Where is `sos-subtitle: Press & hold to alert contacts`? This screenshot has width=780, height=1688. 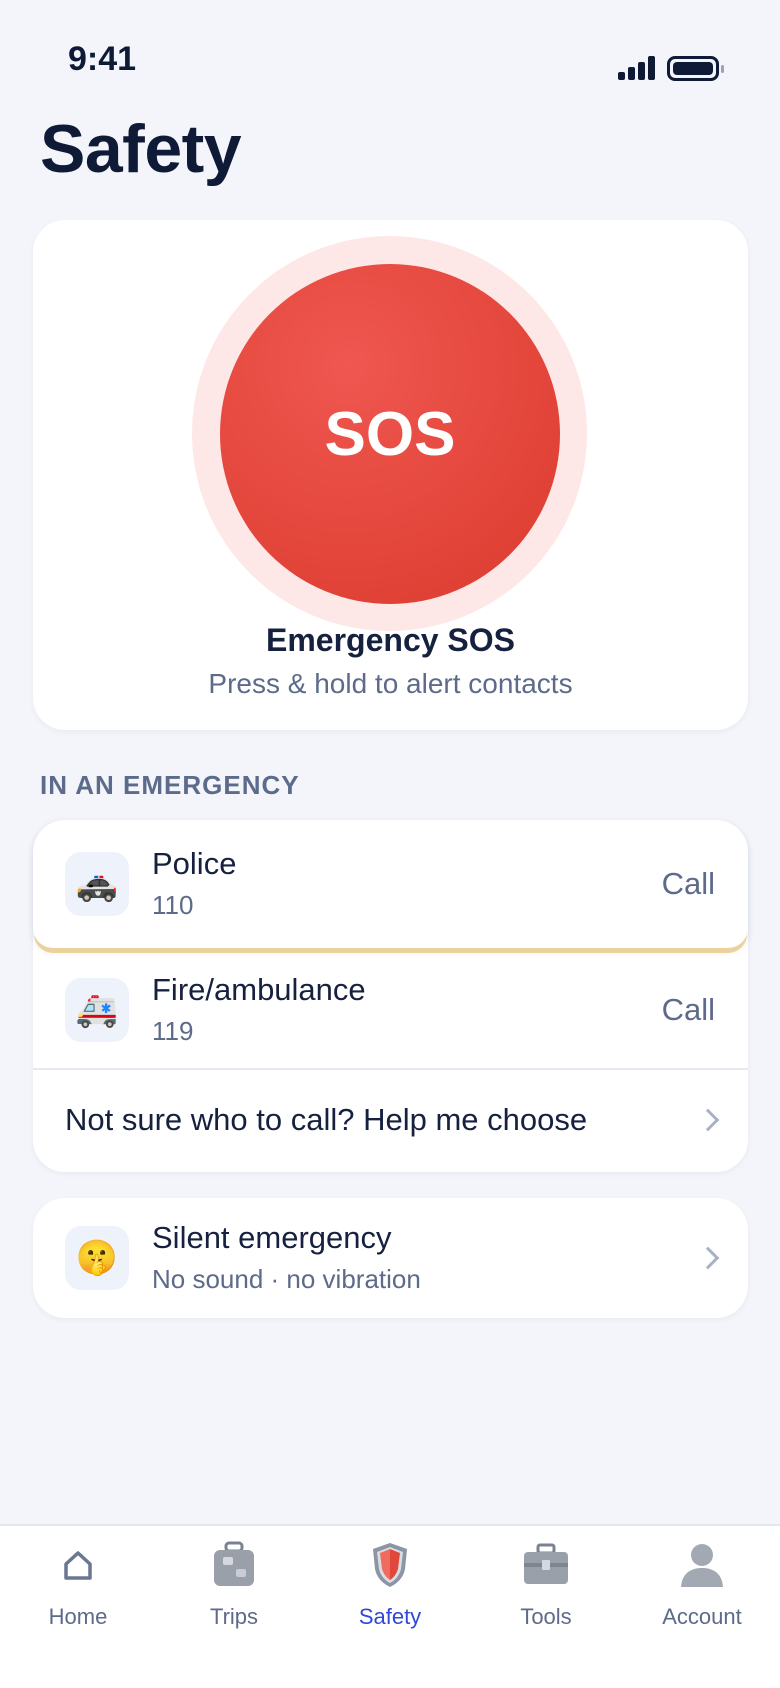 sos-subtitle: Press & hold to alert contacts is located at coordinates (390, 683).